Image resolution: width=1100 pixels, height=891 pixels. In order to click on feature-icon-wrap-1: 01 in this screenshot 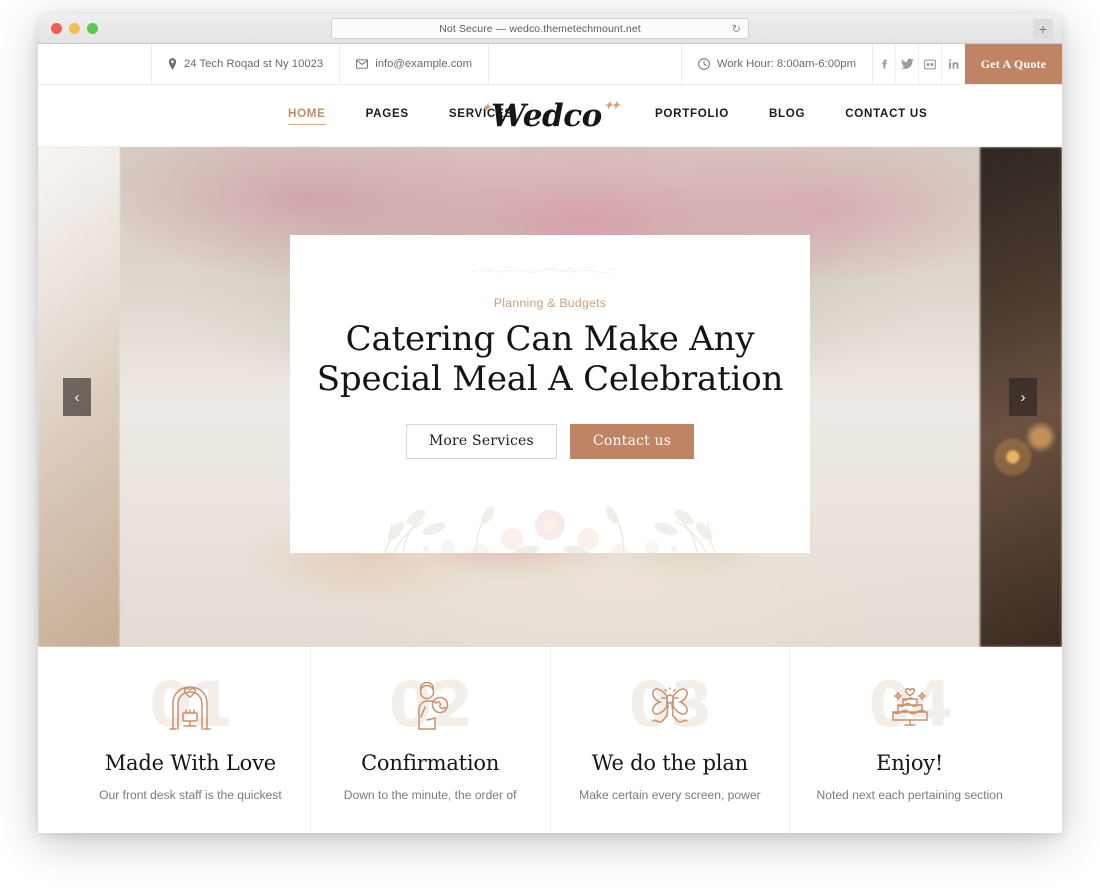, I will do `click(190, 706)`.